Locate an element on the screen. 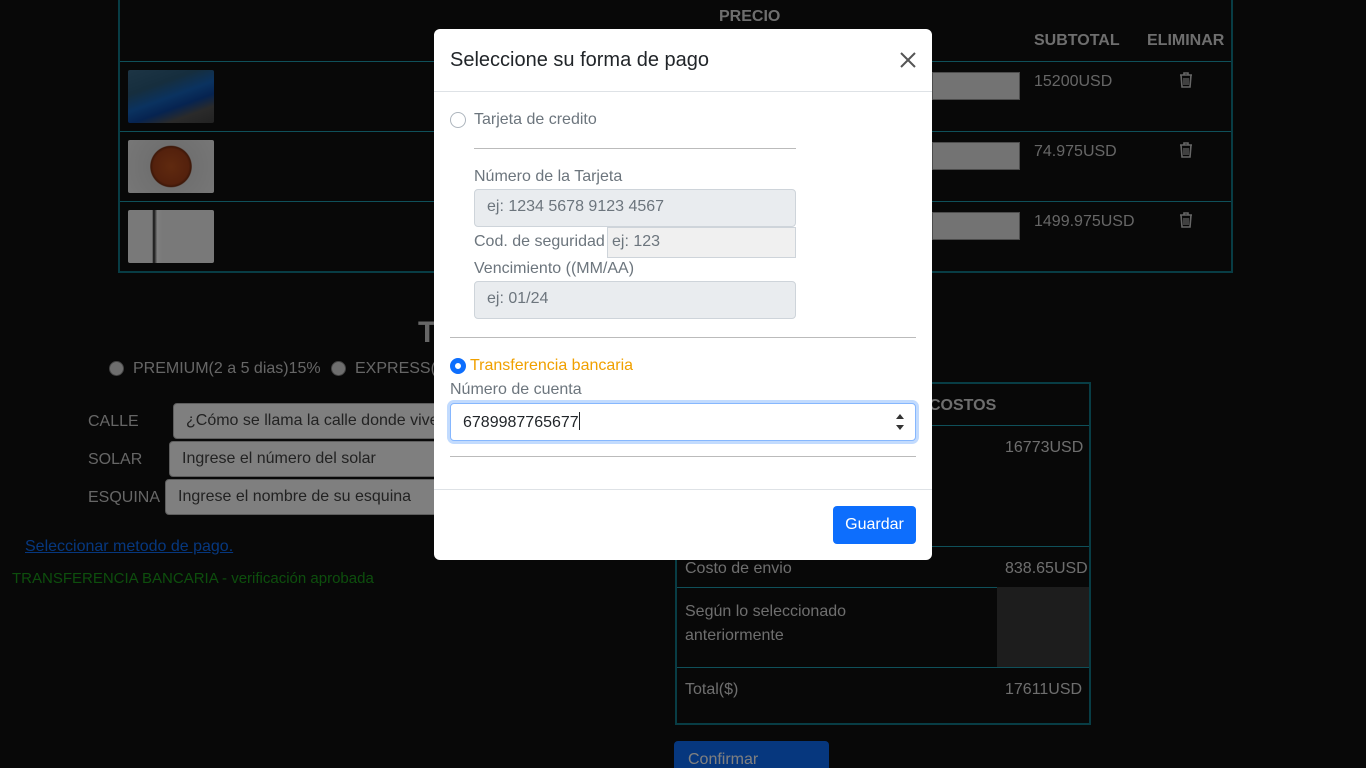 The image size is (1366, 768). modal-title: Seleccione su forma de pago is located at coordinates (580, 60).